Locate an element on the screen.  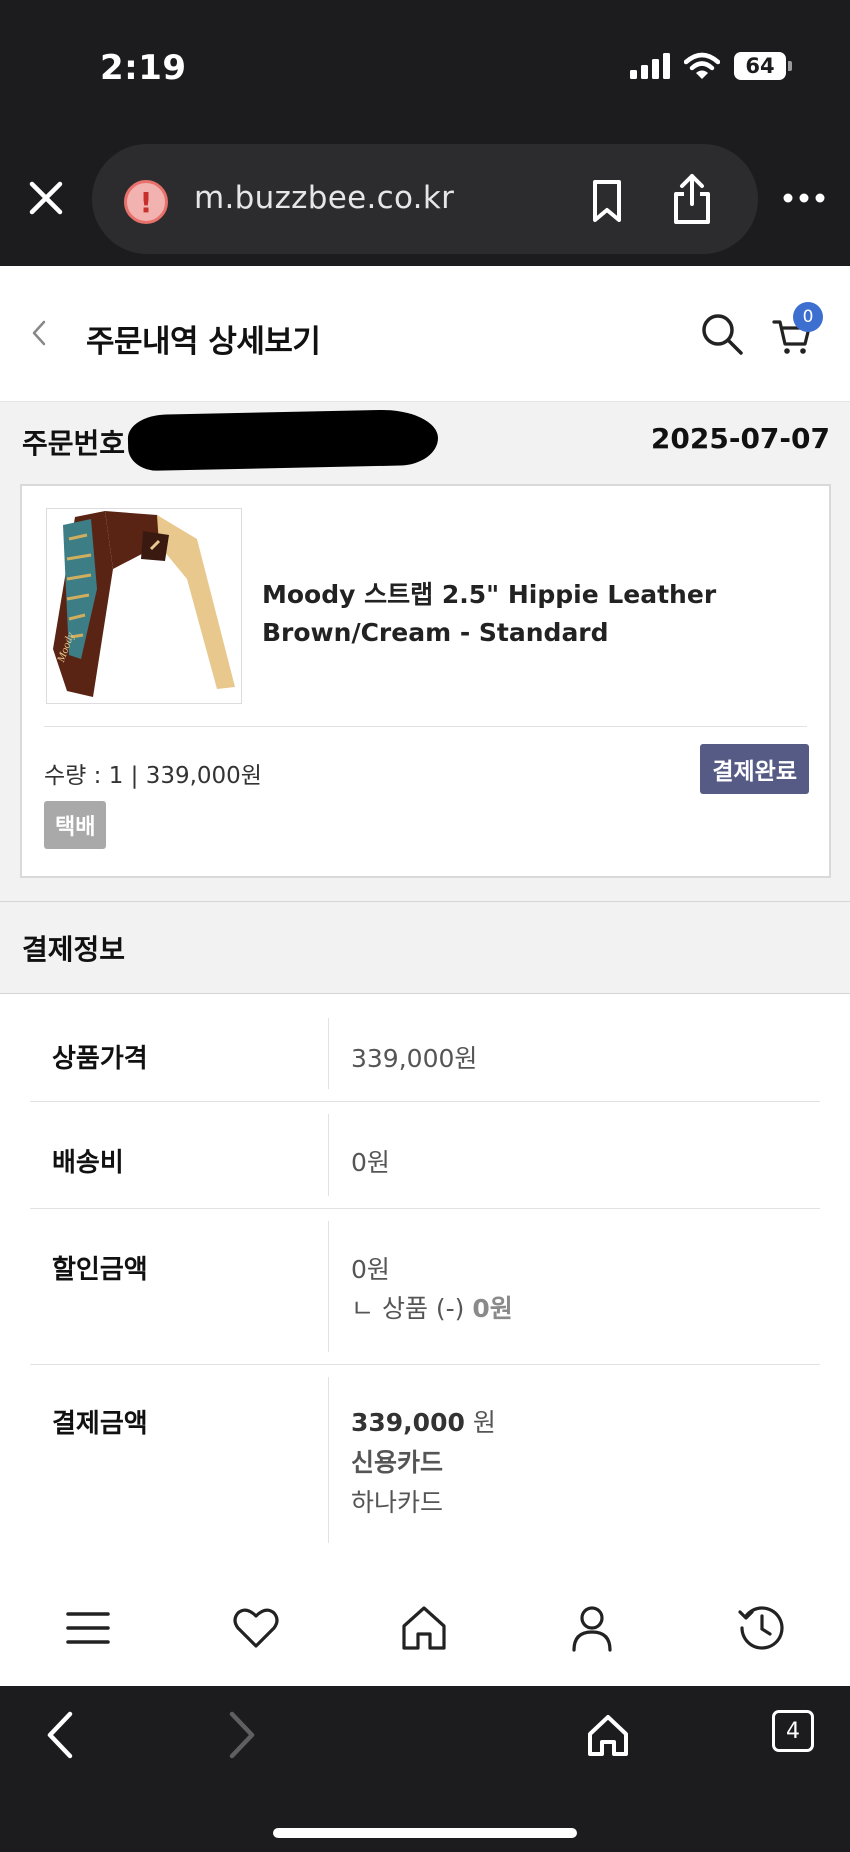
status-bar: 2:19 64 is located at coordinates (425, 70).